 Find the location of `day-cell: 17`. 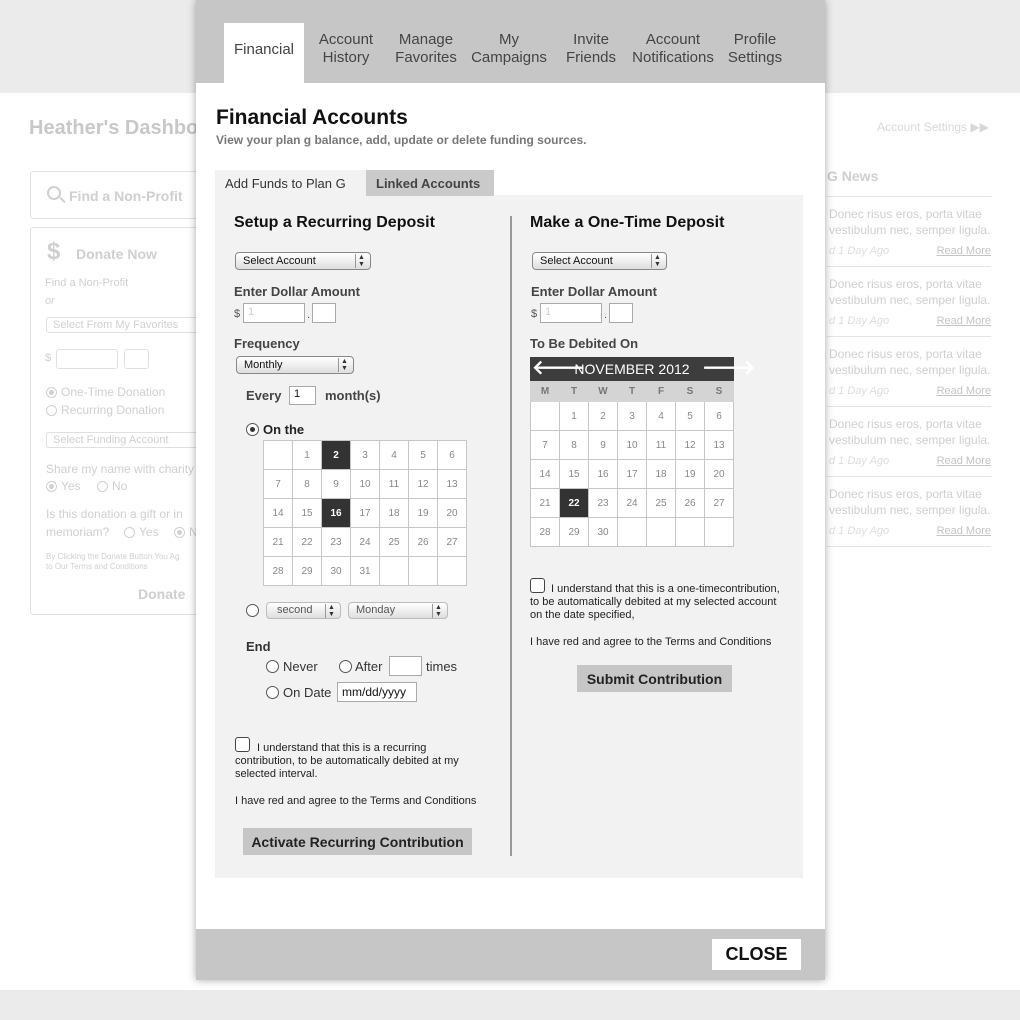

day-cell: 17 is located at coordinates (365, 513).